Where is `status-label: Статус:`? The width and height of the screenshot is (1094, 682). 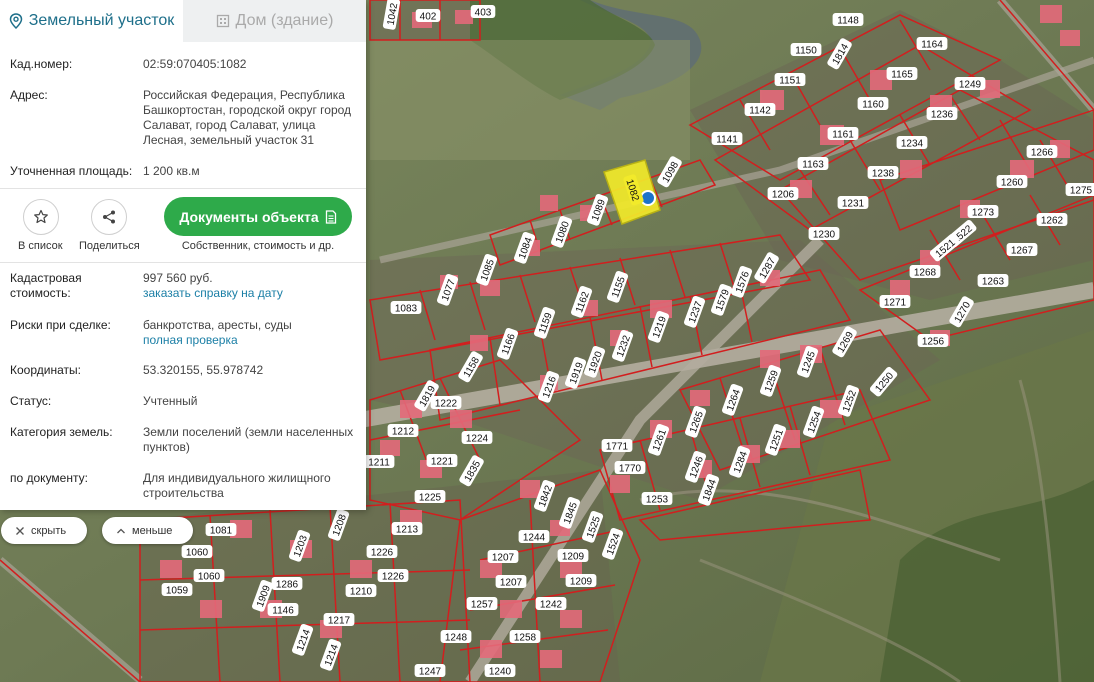 status-label: Статус: is located at coordinates (31, 401).